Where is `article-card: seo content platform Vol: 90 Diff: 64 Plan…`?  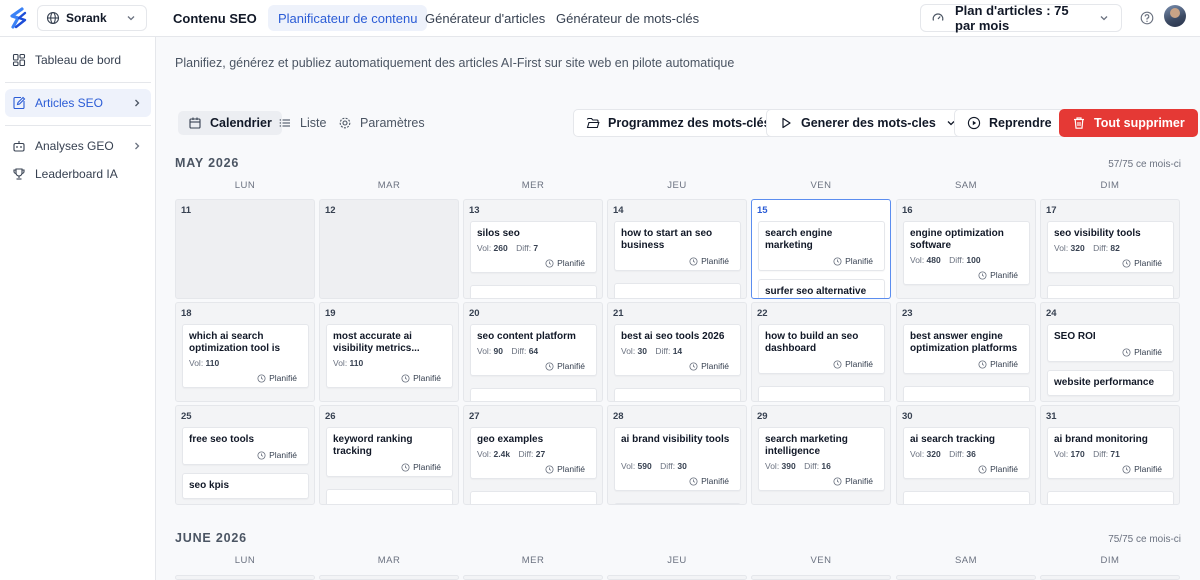 article-card: seo content platform Vol: 90 Diff: 64 Plan… is located at coordinates (533, 350).